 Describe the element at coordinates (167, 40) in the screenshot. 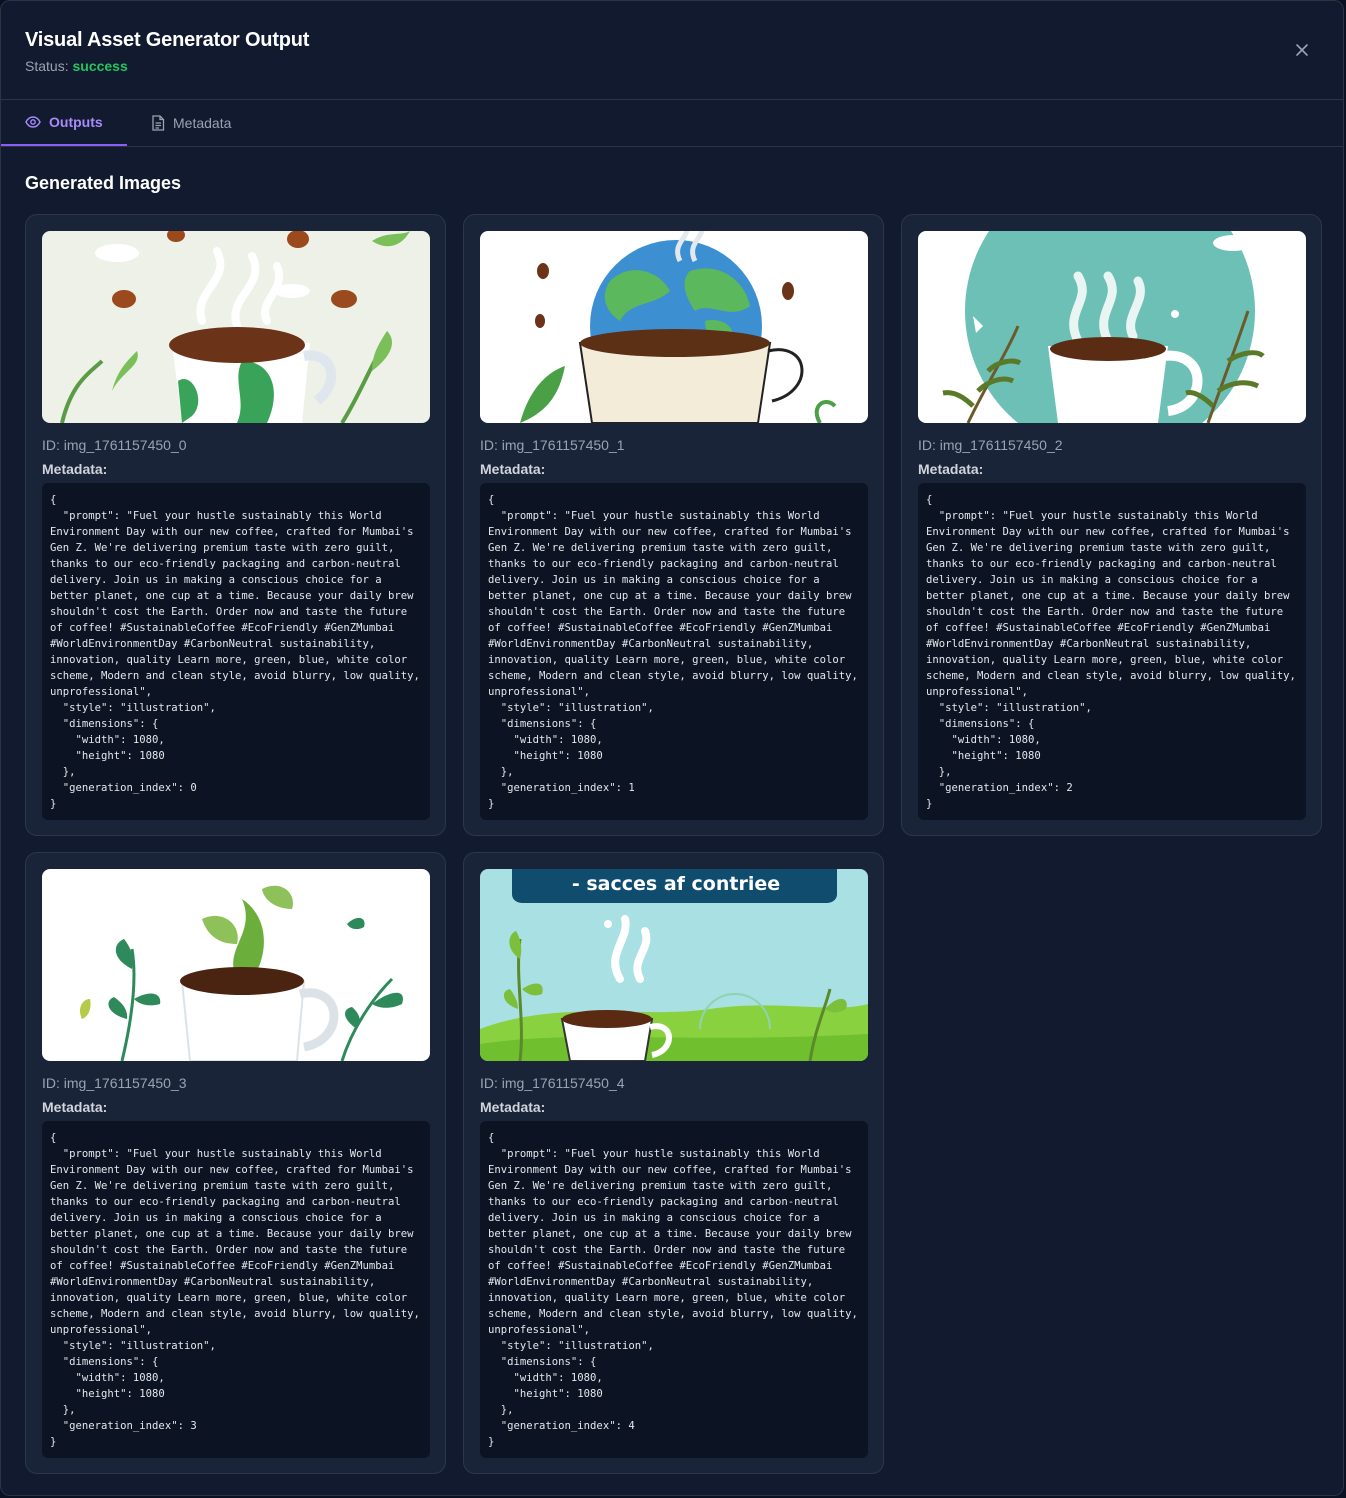

I see `dialog-title: Visual Asset Generator Output` at that location.